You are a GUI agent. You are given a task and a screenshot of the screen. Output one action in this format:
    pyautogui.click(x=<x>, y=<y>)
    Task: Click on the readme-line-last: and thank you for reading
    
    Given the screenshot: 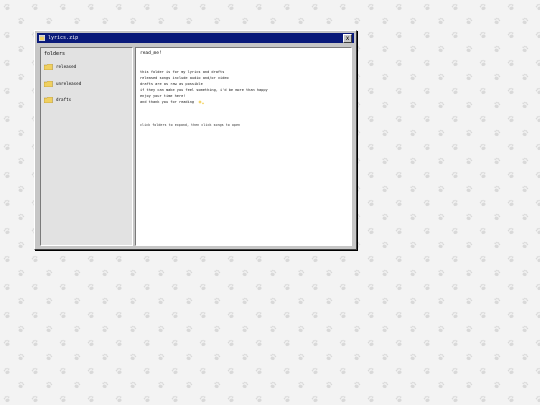 What is the action you would take?
    pyautogui.click(x=204, y=102)
    